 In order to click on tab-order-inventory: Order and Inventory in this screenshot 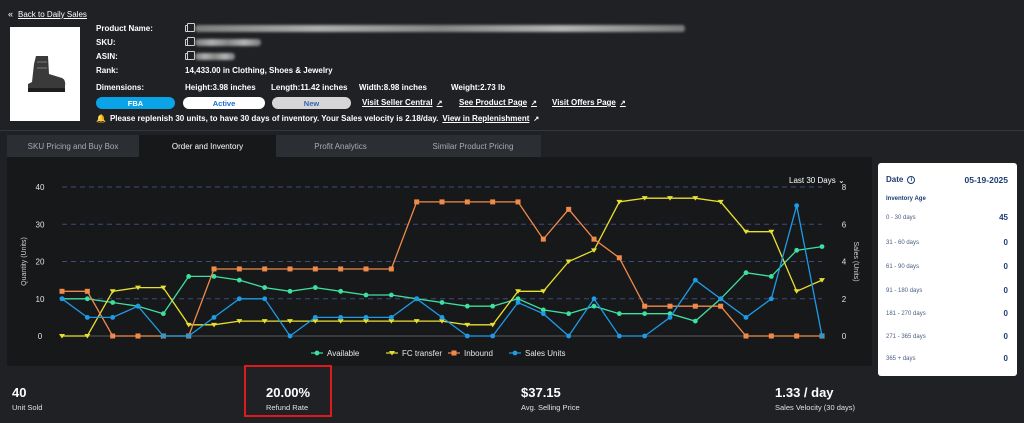, I will do `click(207, 146)`.